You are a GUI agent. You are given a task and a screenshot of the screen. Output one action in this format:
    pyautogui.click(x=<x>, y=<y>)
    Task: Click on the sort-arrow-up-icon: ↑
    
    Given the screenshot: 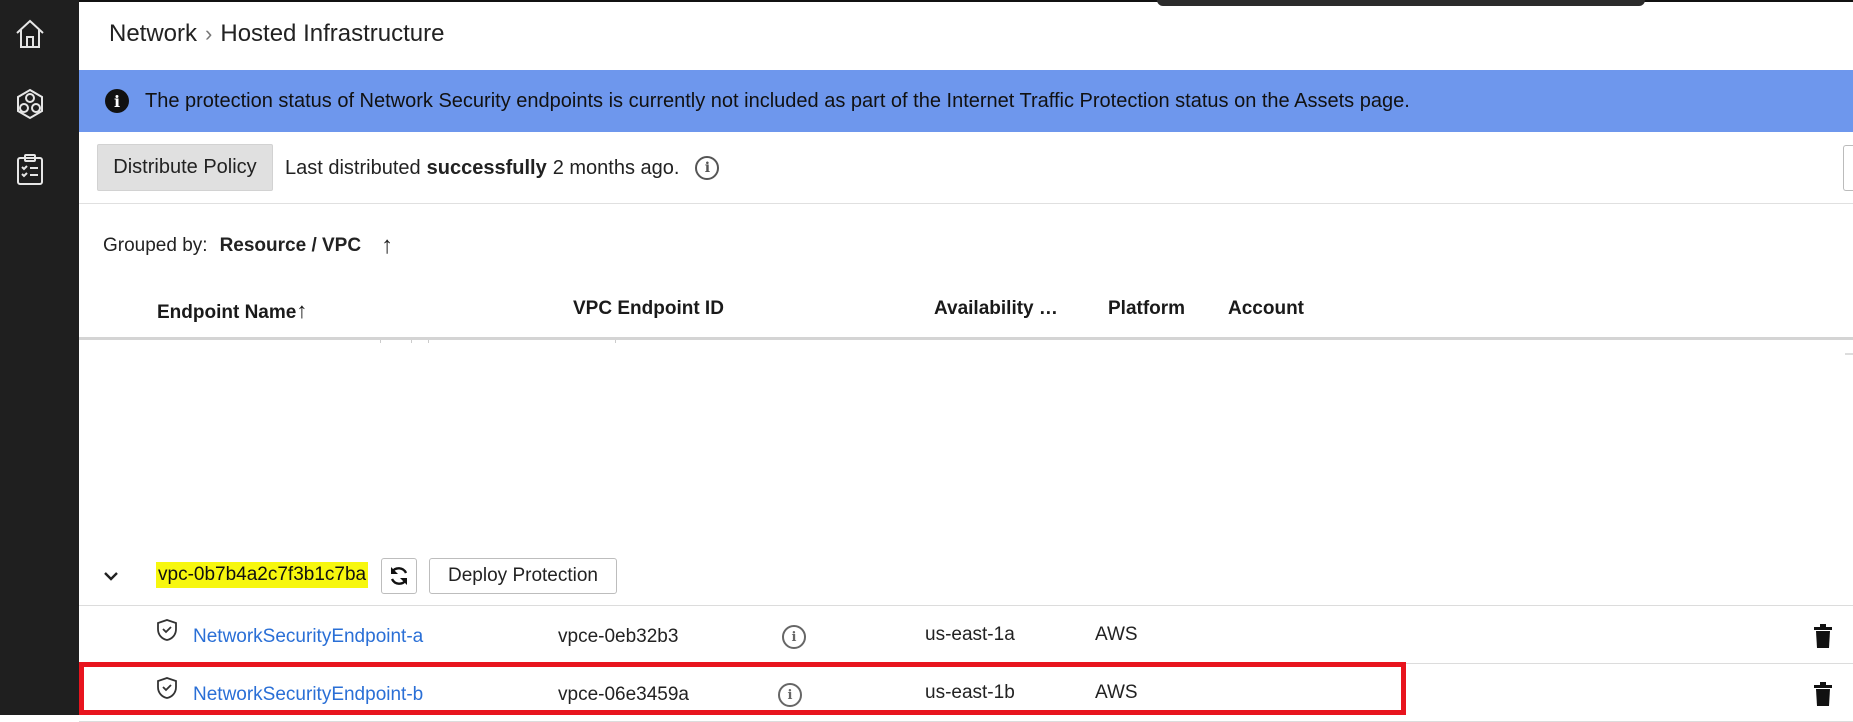 What is the action you would take?
    pyautogui.click(x=301, y=310)
    